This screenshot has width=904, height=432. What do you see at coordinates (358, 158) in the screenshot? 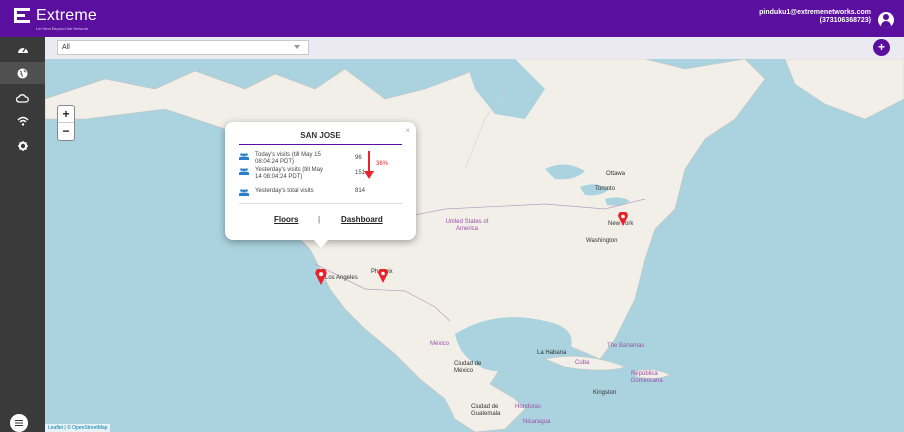
I see `stat-today-value: 96` at bounding box center [358, 158].